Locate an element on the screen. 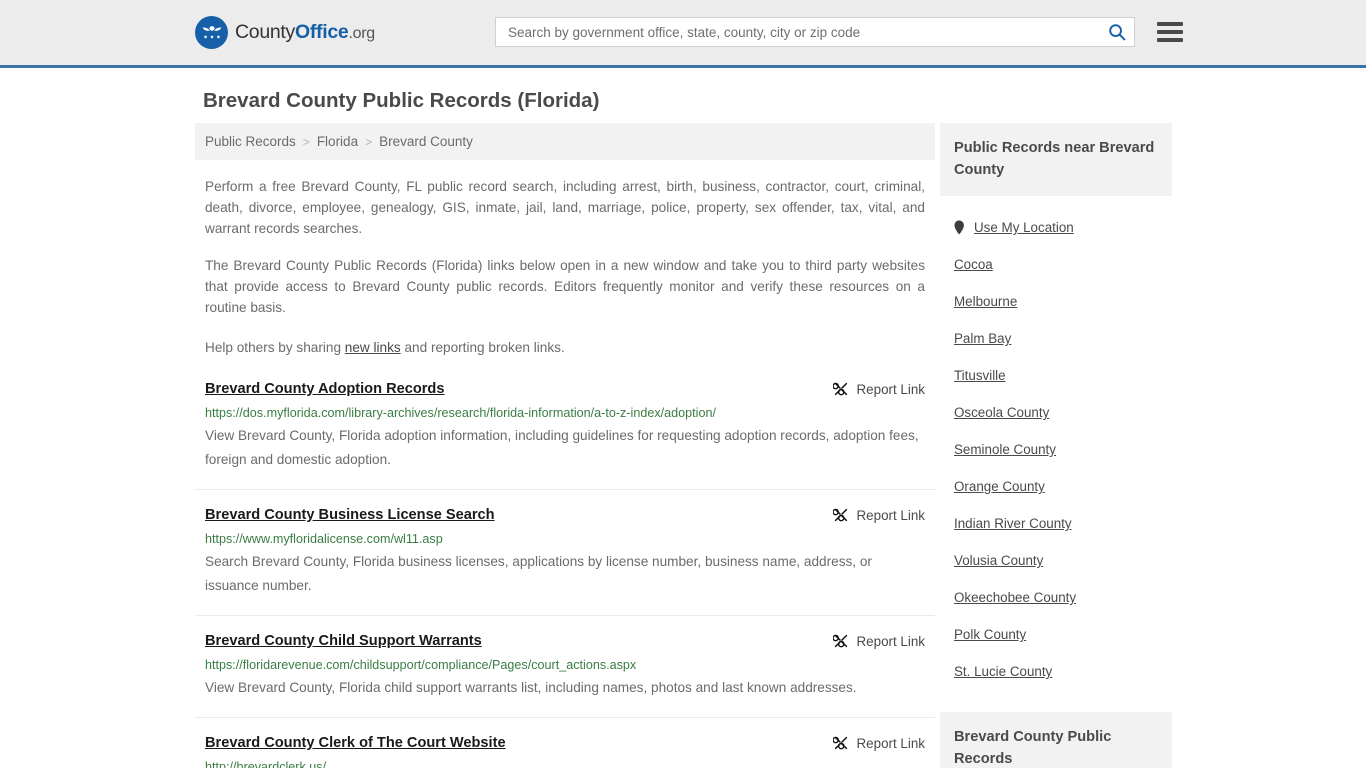  site-logo: CountyOffice.org is located at coordinates (285, 32).